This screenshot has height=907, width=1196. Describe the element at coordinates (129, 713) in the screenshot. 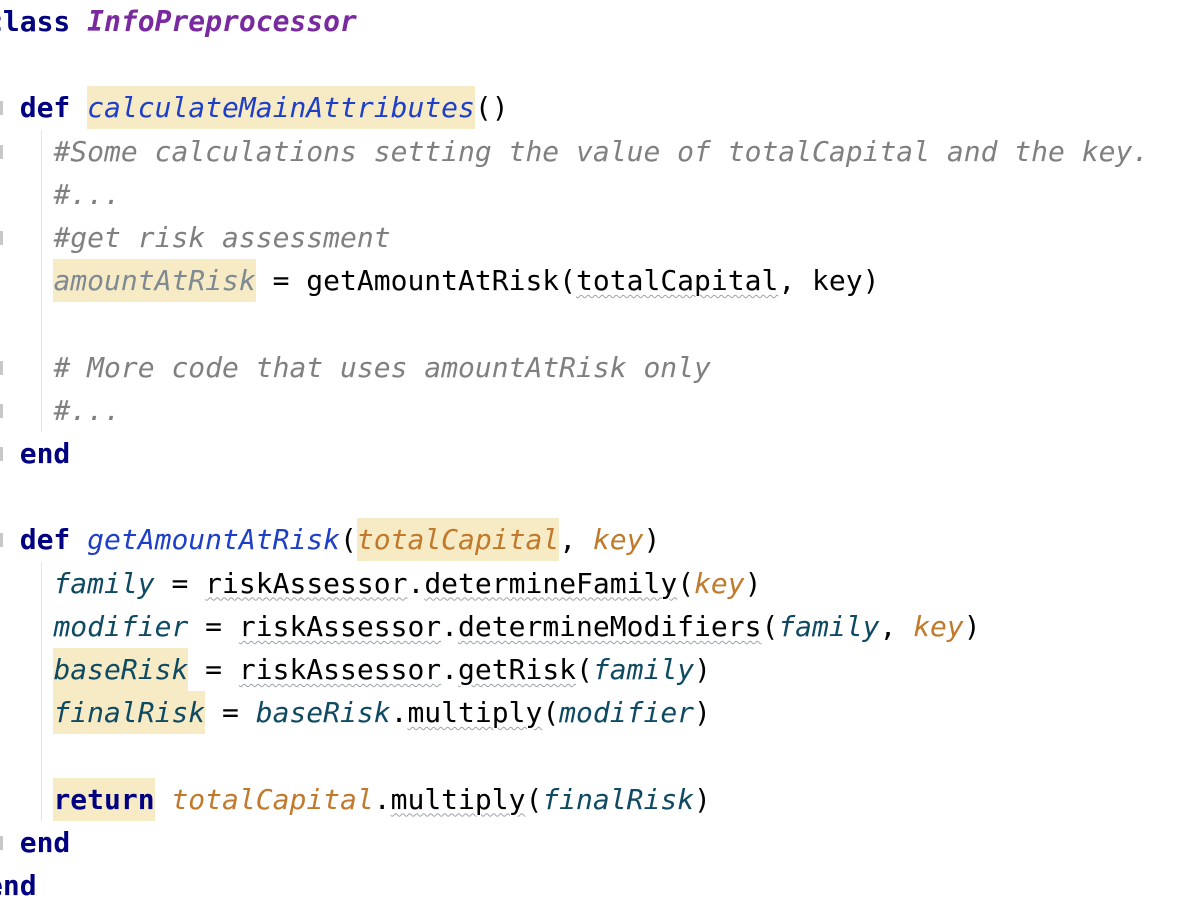

I see `code-token: finalRisk` at that location.